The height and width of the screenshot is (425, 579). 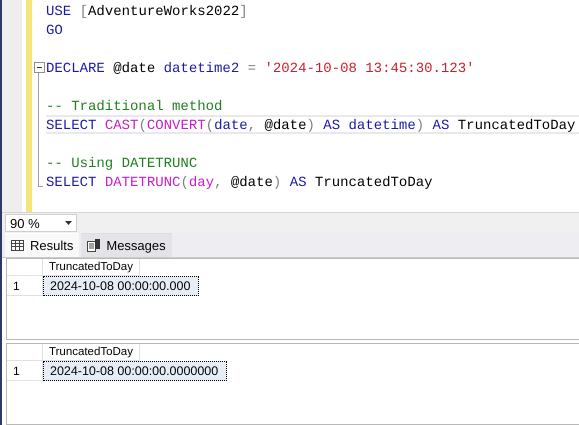 What do you see at coordinates (121, 286) in the screenshot?
I see `table-cell: 2024-10-08 00:00:00.000` at bounding box center [121, 286].